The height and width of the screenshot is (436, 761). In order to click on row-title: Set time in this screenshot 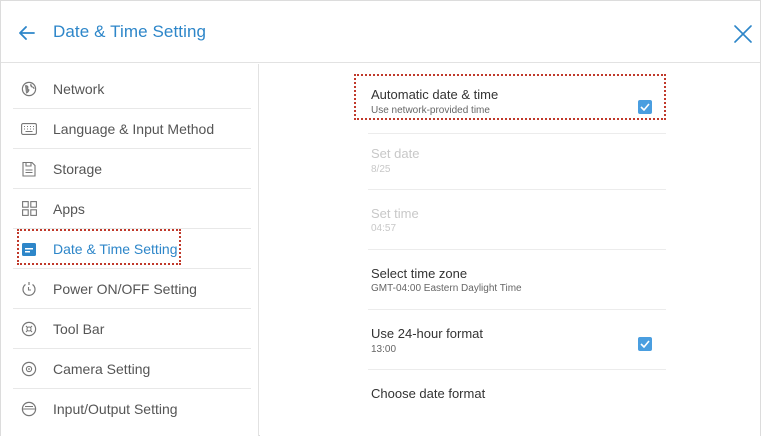, I will do `click(395, 213)`.